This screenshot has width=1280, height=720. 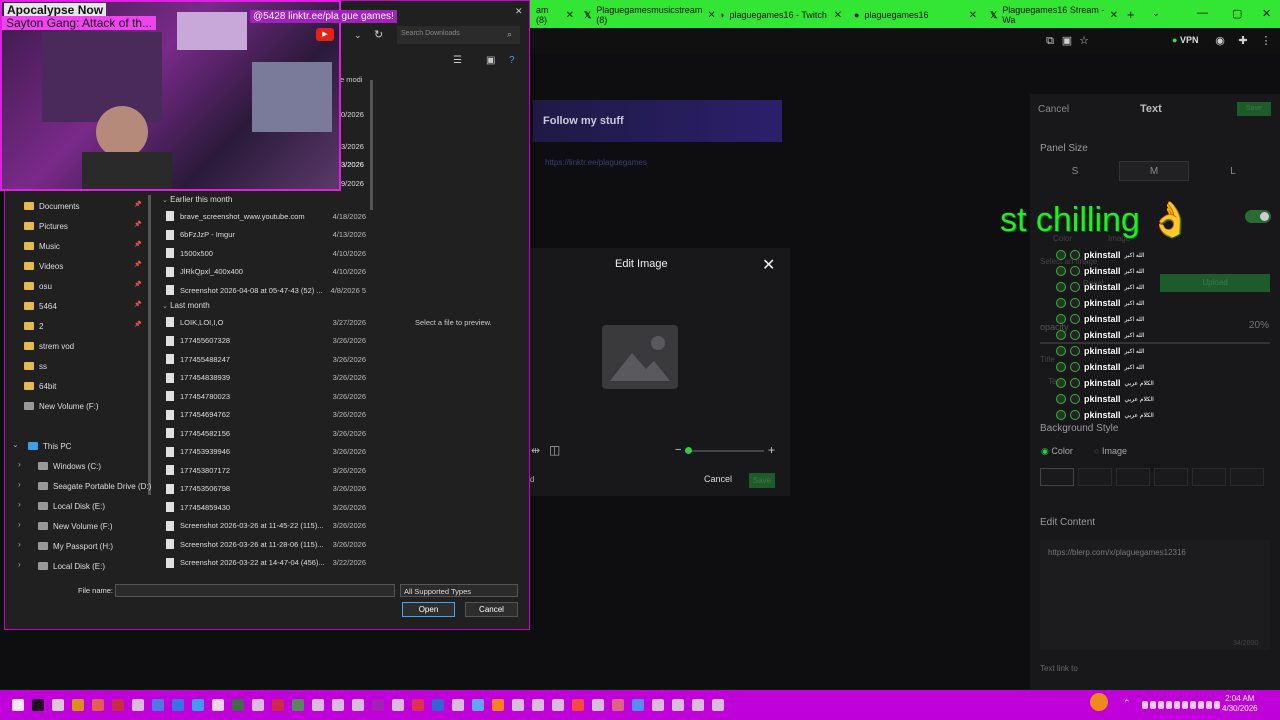 What do you see at coordinates (358, 35) in the screenshot?
I see `dropdown-chevron-icon: ⌄` at bounding box center [358, 35].